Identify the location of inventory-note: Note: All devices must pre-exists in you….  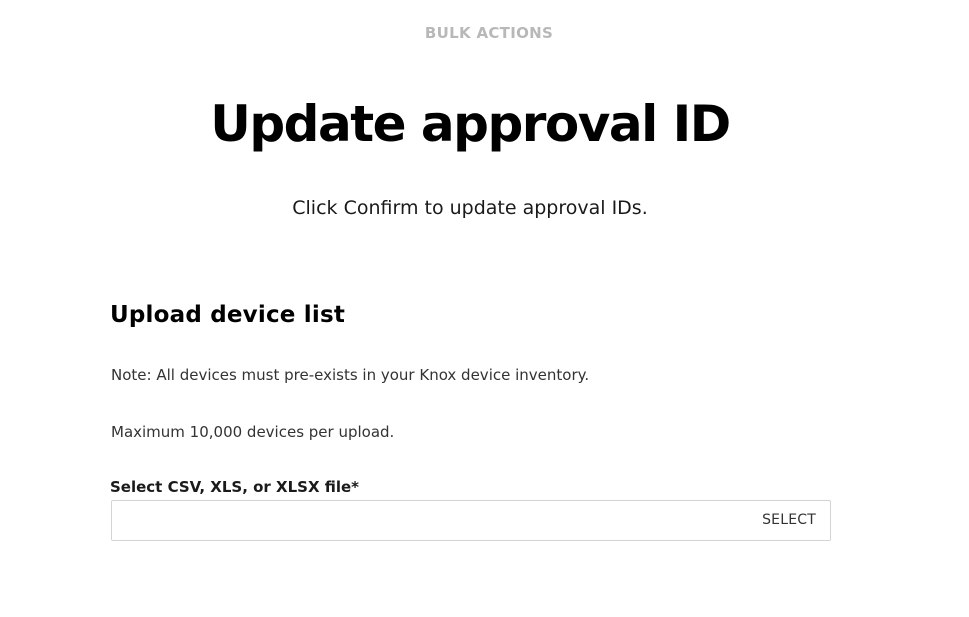
(350, 375).